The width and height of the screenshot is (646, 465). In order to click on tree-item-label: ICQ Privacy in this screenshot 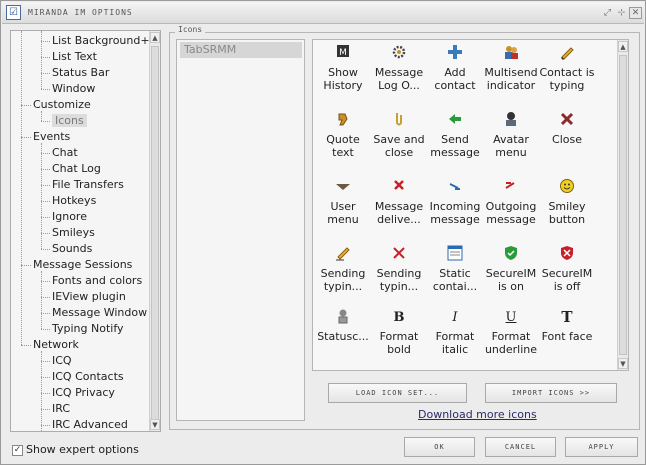, I will do `click(83, 392)`.